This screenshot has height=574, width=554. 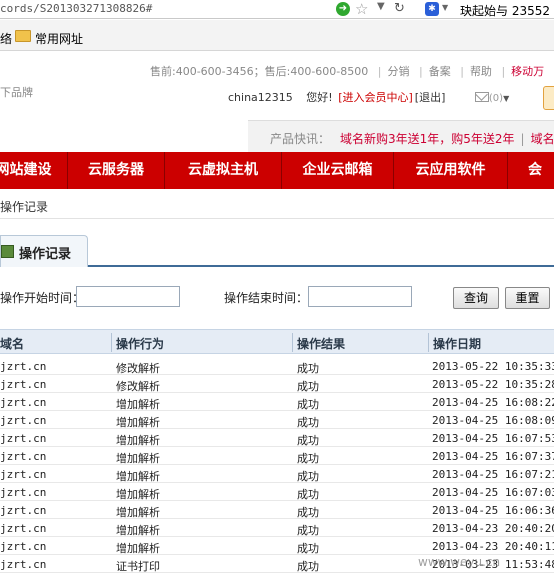 I want to click on aftersale-phone: 售后:400-600-8500, so click(x=316, y=71).